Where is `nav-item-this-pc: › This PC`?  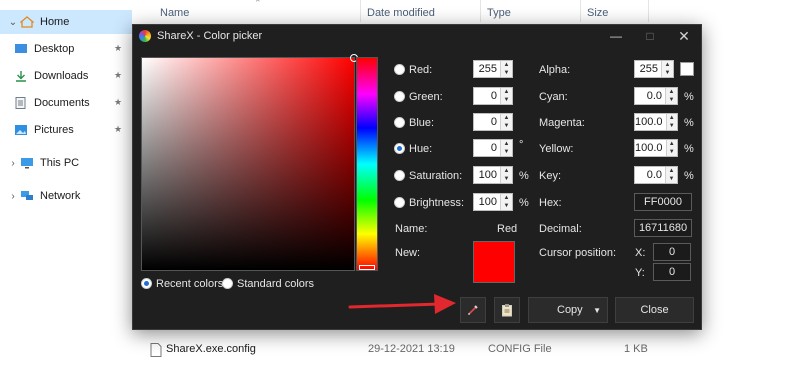
nav-item-this-pc: › This PC is located at coordinates (66, 163).